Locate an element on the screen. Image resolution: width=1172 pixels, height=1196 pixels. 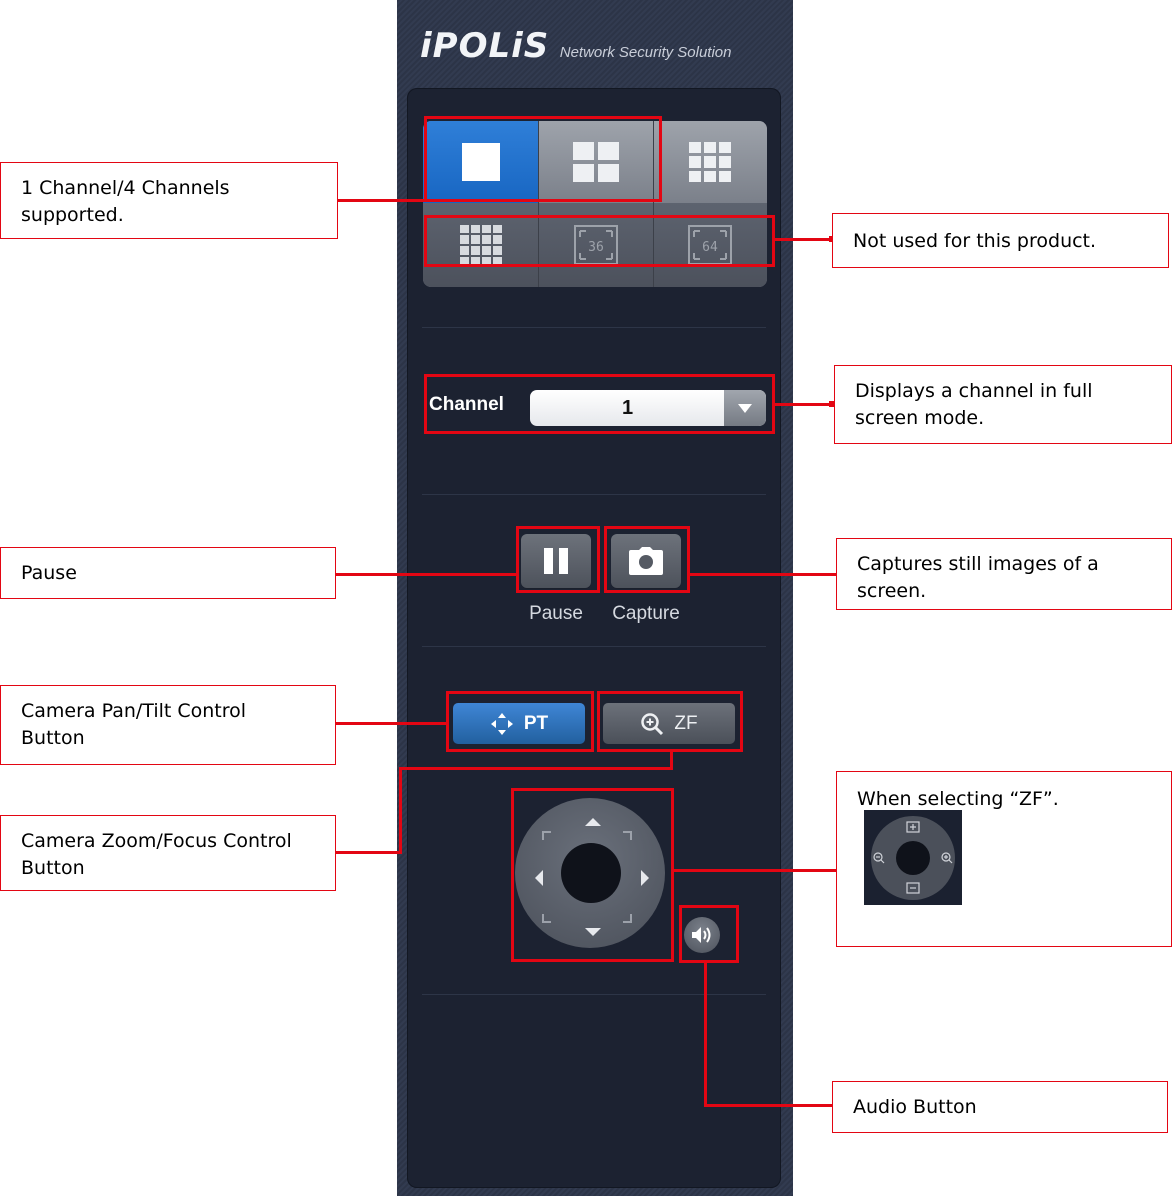
zoom-focus-pad-icon is located at coordinates (913, 858).